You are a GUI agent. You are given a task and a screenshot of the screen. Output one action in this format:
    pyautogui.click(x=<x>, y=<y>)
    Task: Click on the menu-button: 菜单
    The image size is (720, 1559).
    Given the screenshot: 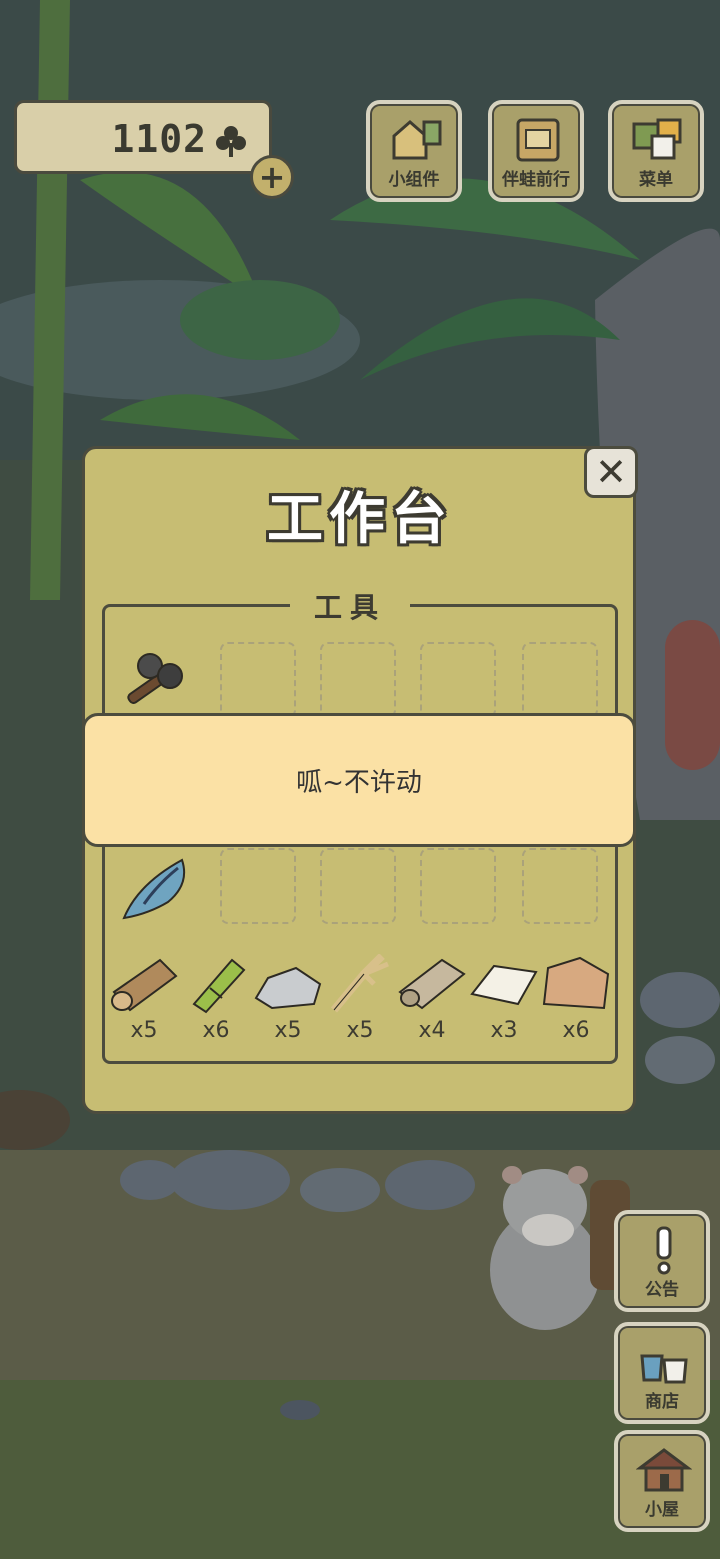 What is the action you would take?
    pyautogui.click(x=656, y=151)
    